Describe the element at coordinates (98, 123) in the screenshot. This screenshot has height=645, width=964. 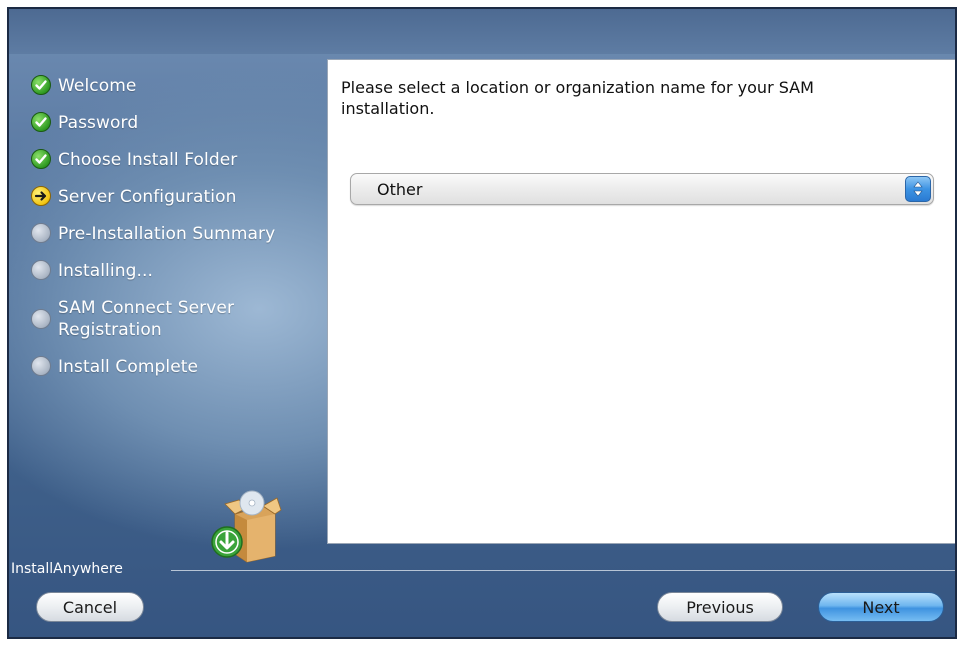
I see `step-label: Password` at that location.